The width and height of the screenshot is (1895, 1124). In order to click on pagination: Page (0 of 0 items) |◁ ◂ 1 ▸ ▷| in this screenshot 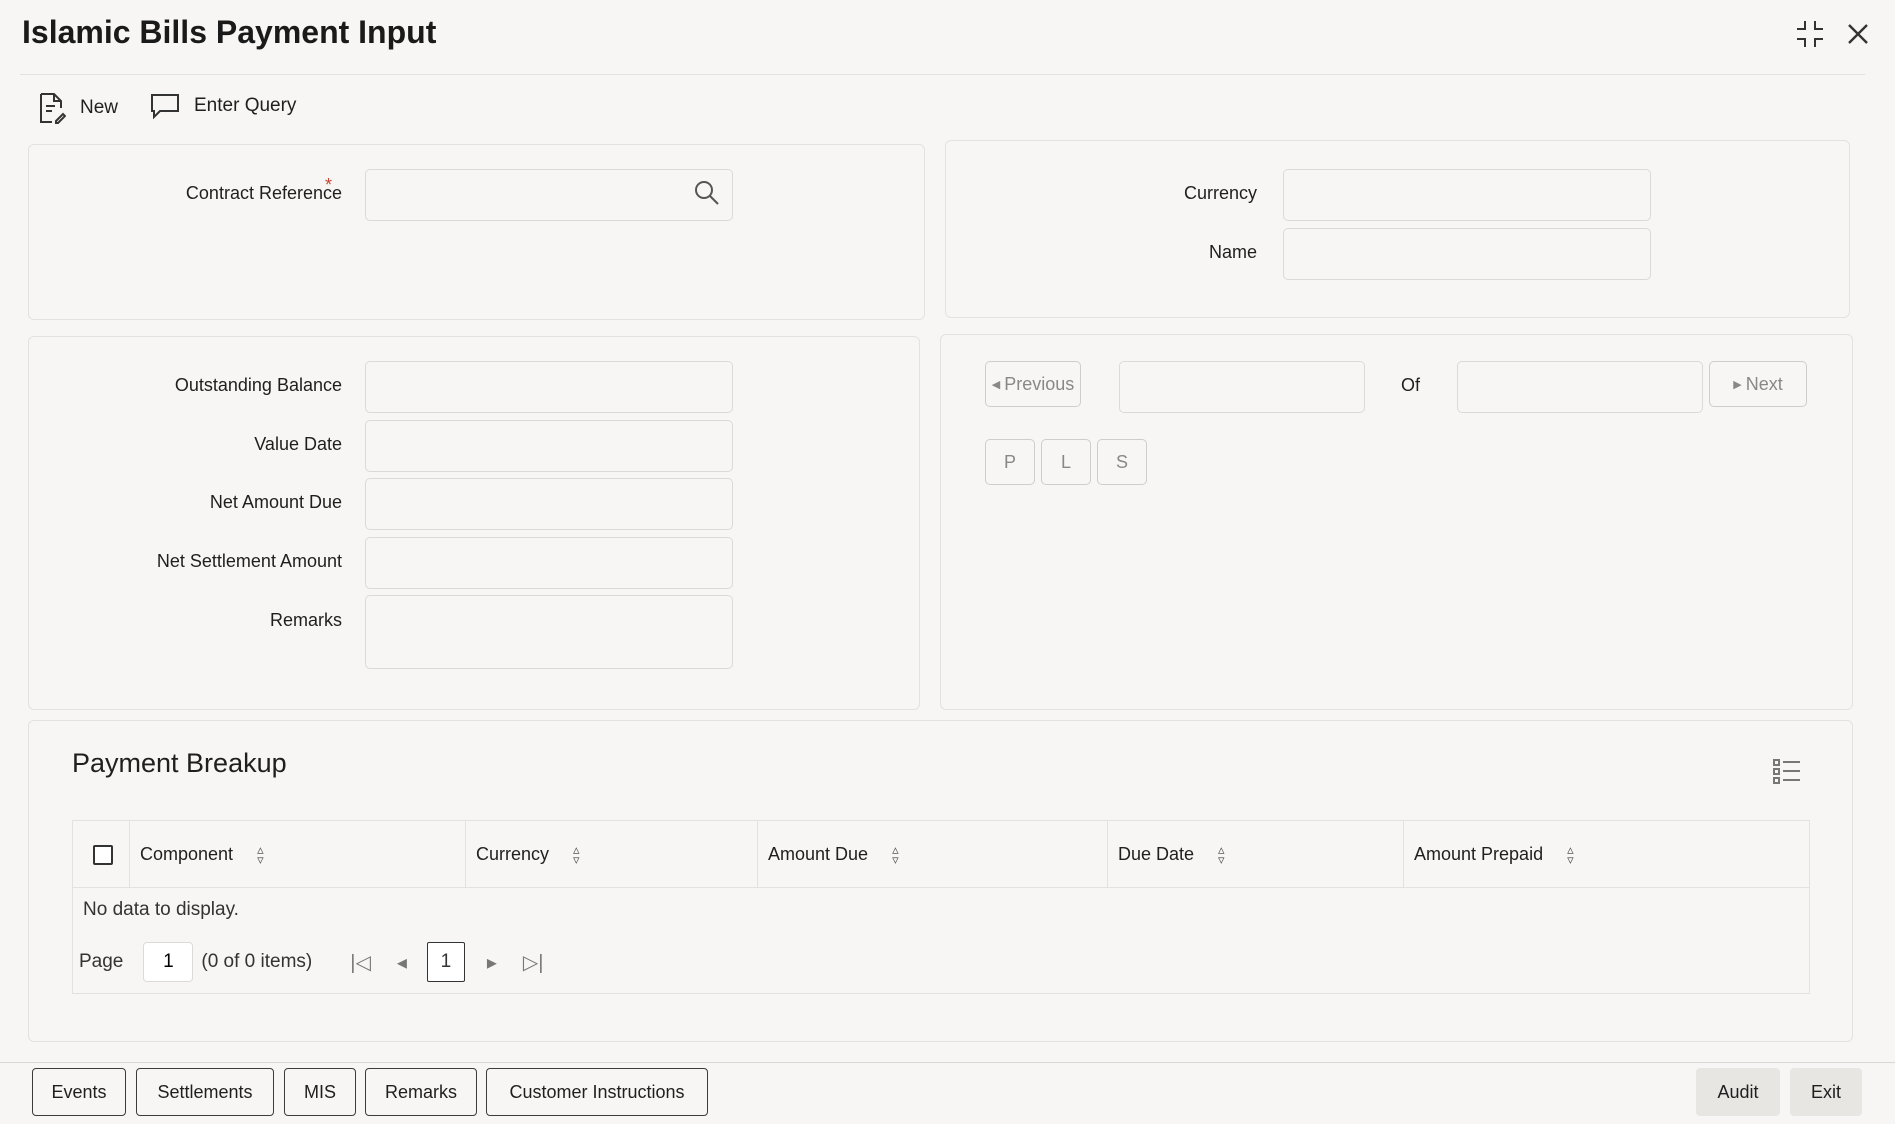, I will do `click(311, 962)`.